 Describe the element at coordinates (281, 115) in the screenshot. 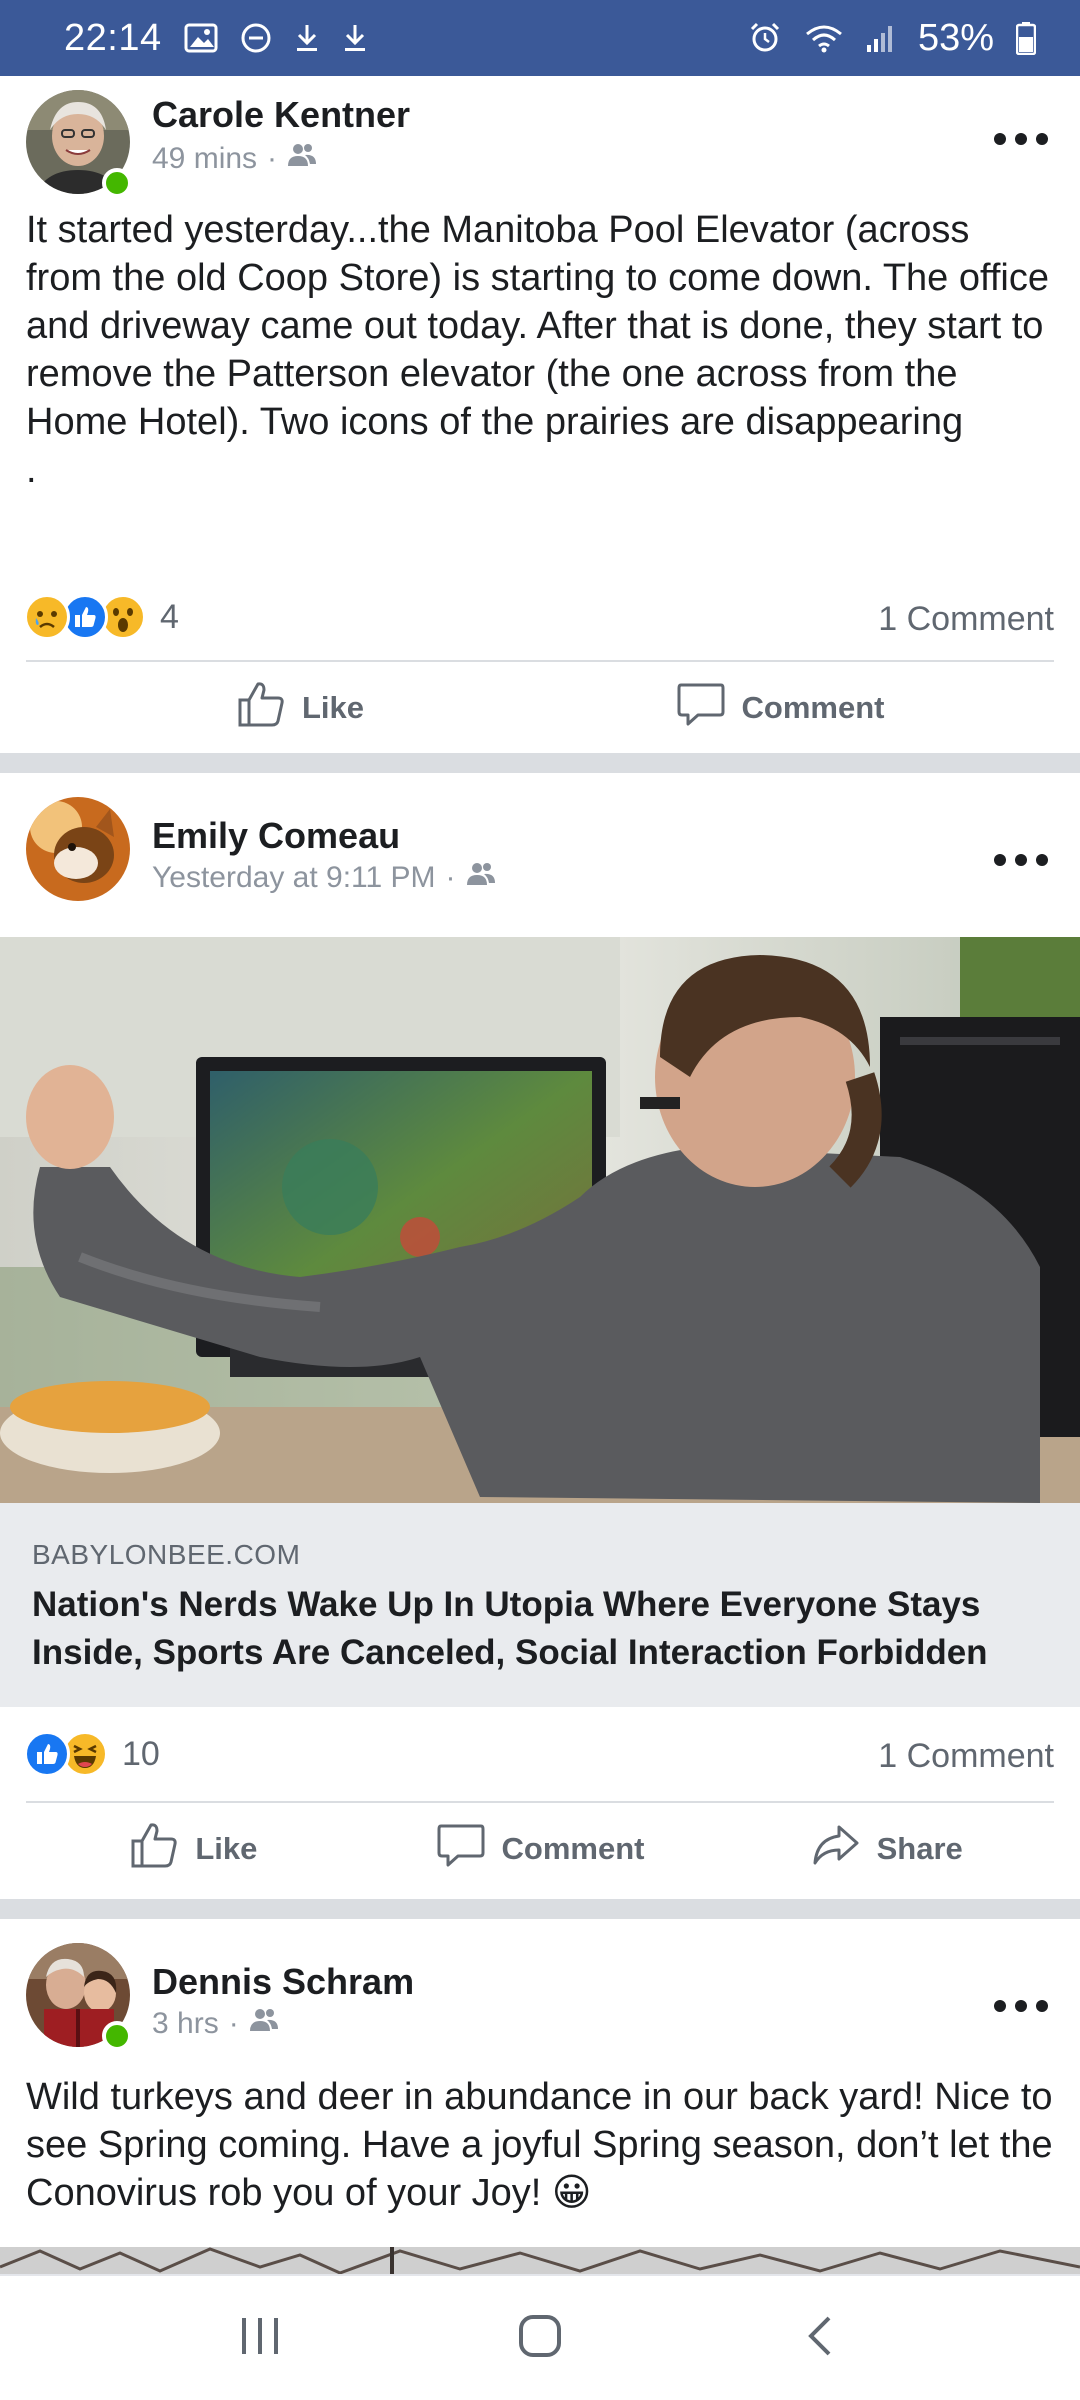

I see `post-author: Carole Kentner` at that location.